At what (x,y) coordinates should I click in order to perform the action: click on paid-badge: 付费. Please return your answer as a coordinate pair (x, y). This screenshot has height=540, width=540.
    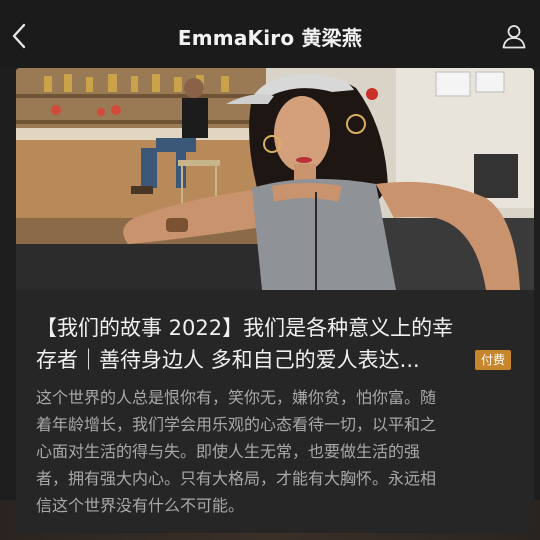
    Looking at the image, I should click on (493, 360).